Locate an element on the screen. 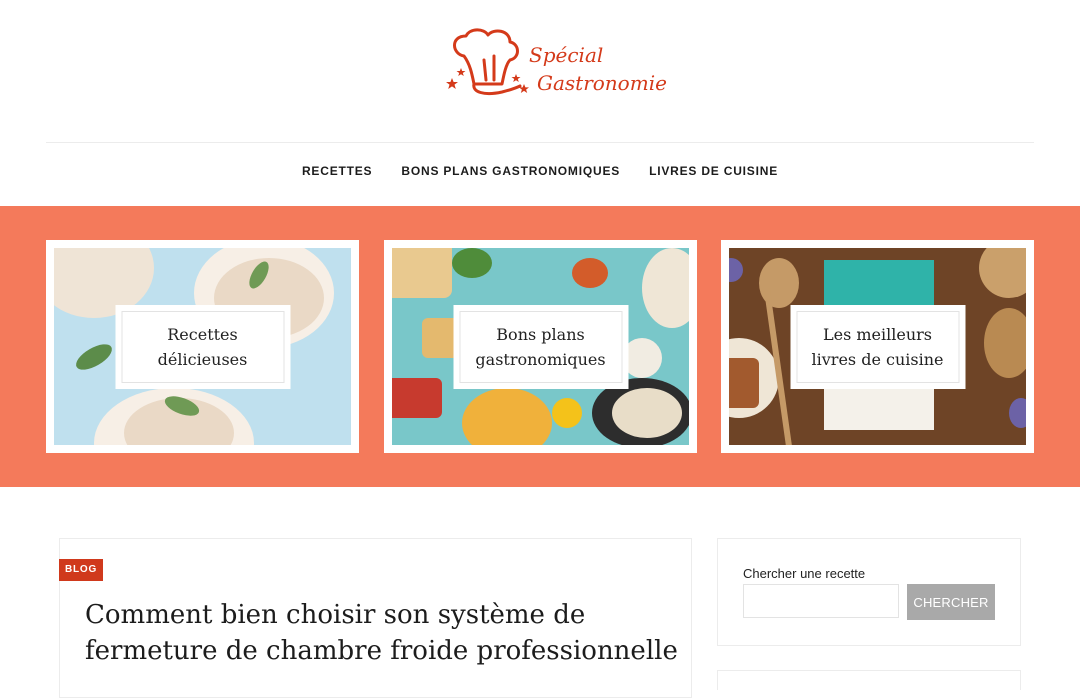 The height and width of the screenshot is (698, 1080). category-badge: BLOG is located at coordinates (81, 570).